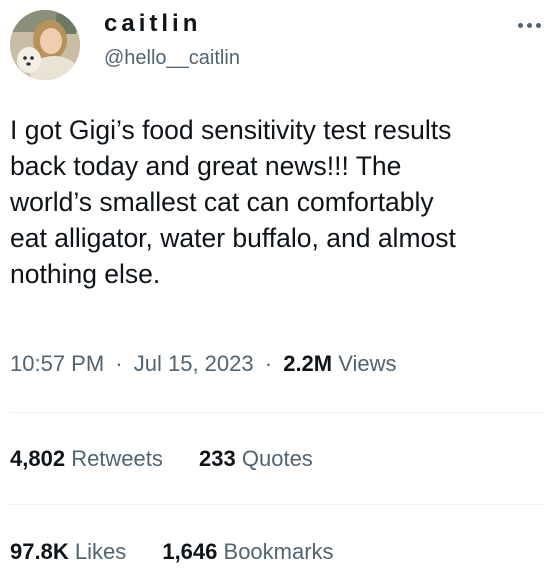  I want to click on bookmarks-count: 1,646, so click(190, 551).